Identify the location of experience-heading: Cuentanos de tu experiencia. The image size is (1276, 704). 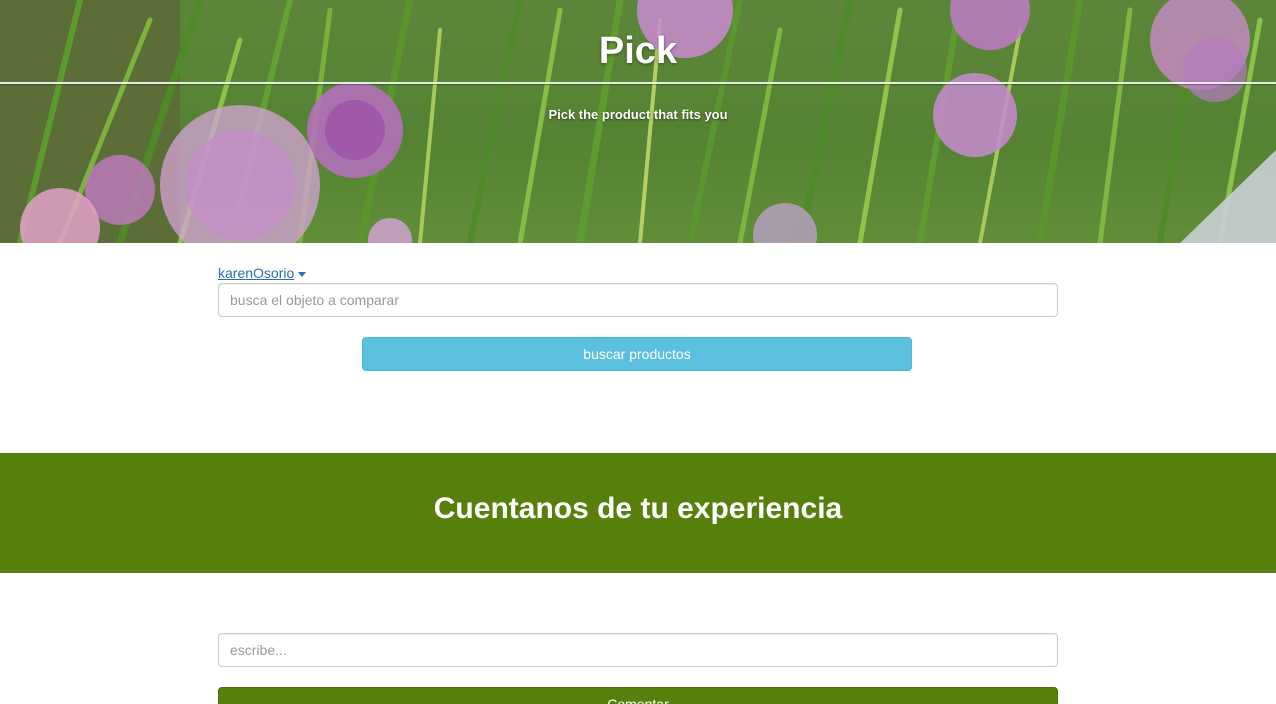
(638, 508).